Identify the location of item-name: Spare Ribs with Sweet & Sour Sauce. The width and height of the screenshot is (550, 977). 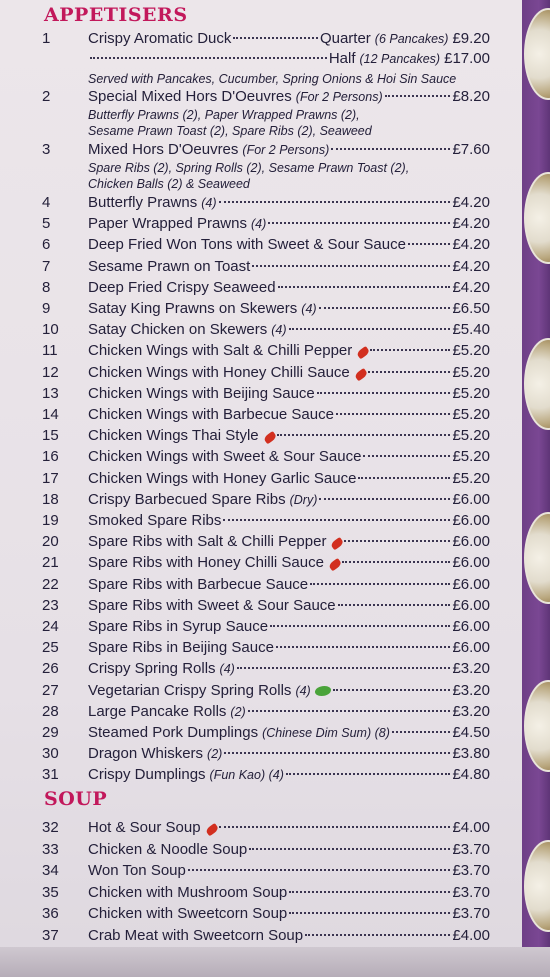
(212, 605).